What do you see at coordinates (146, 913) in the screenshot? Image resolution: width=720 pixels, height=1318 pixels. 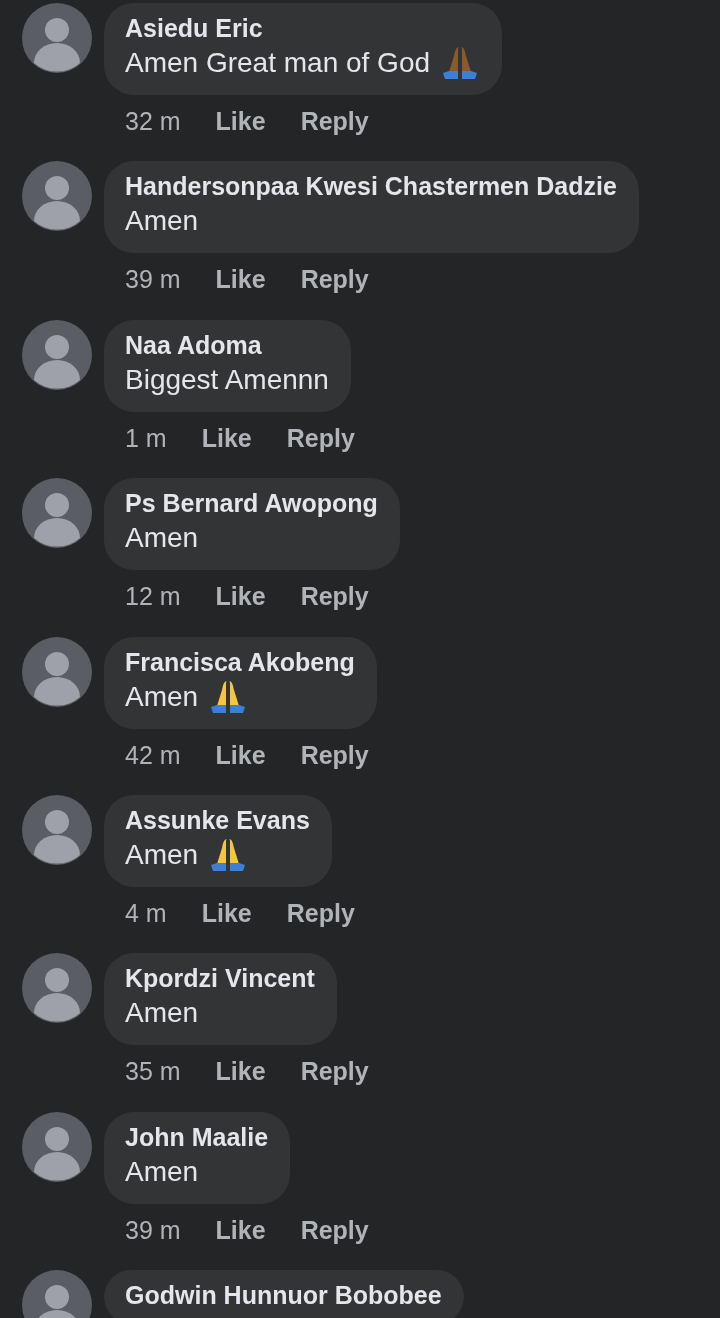 I see `comment-time: 4 m` at bounding box center [146, 913].